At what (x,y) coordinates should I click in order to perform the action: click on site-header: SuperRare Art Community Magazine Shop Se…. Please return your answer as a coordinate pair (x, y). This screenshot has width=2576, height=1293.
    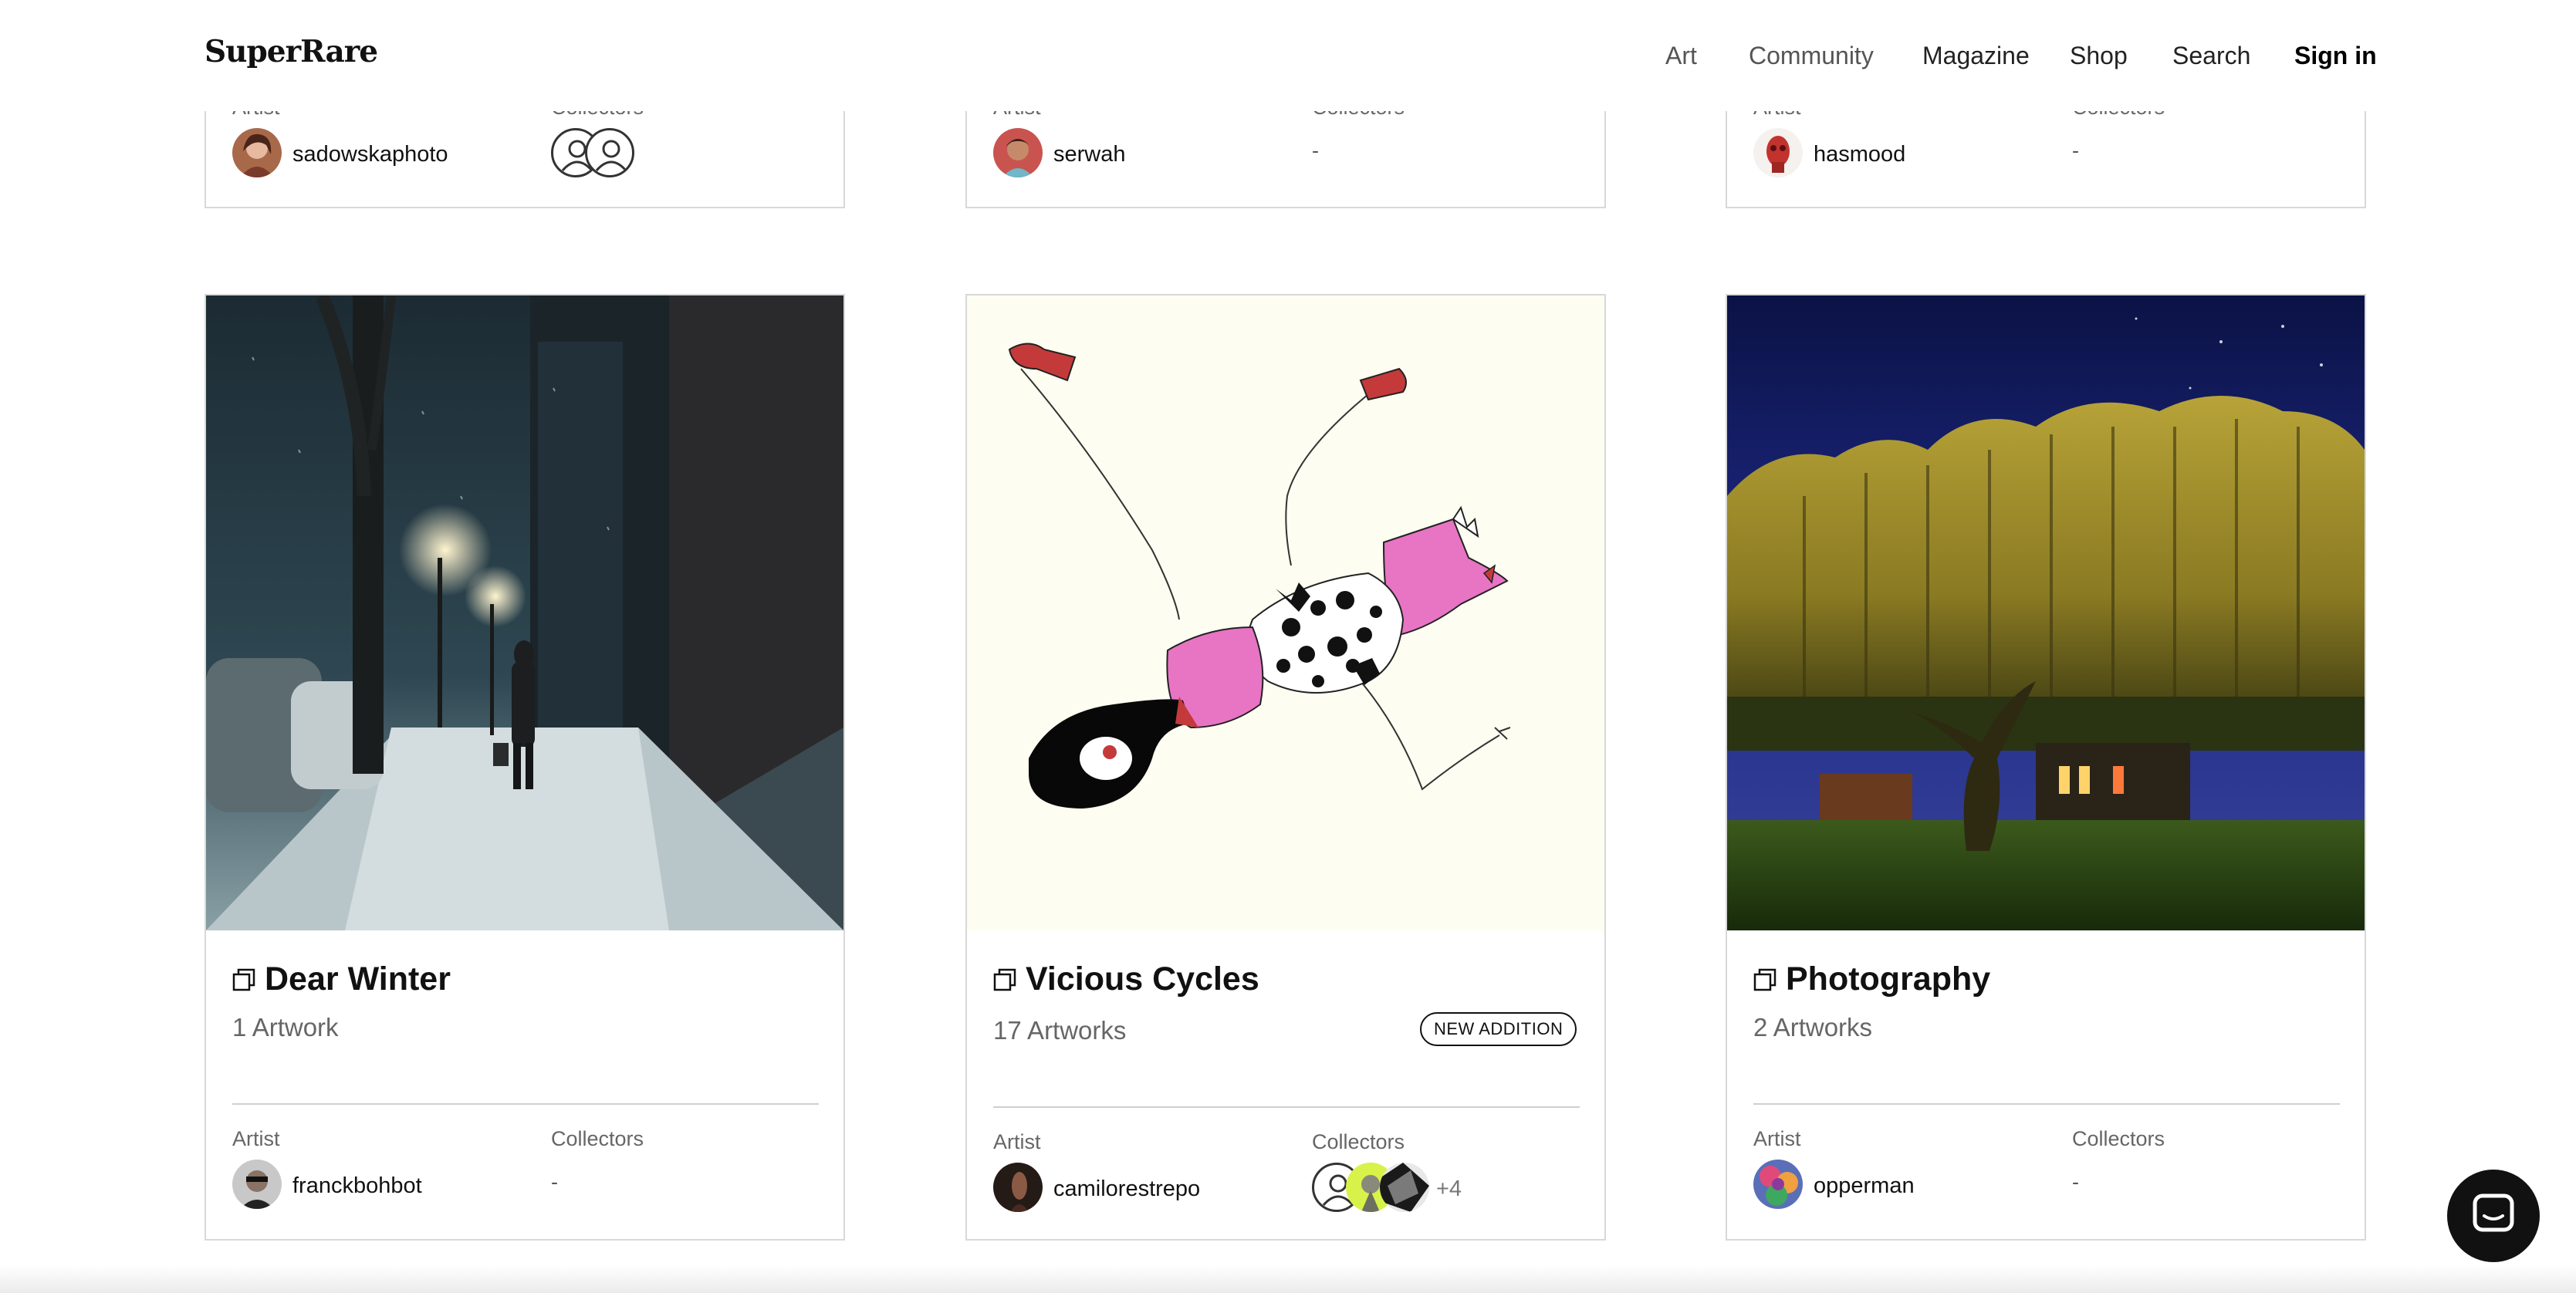
    Looking at the image, I should click on (1288, 55).